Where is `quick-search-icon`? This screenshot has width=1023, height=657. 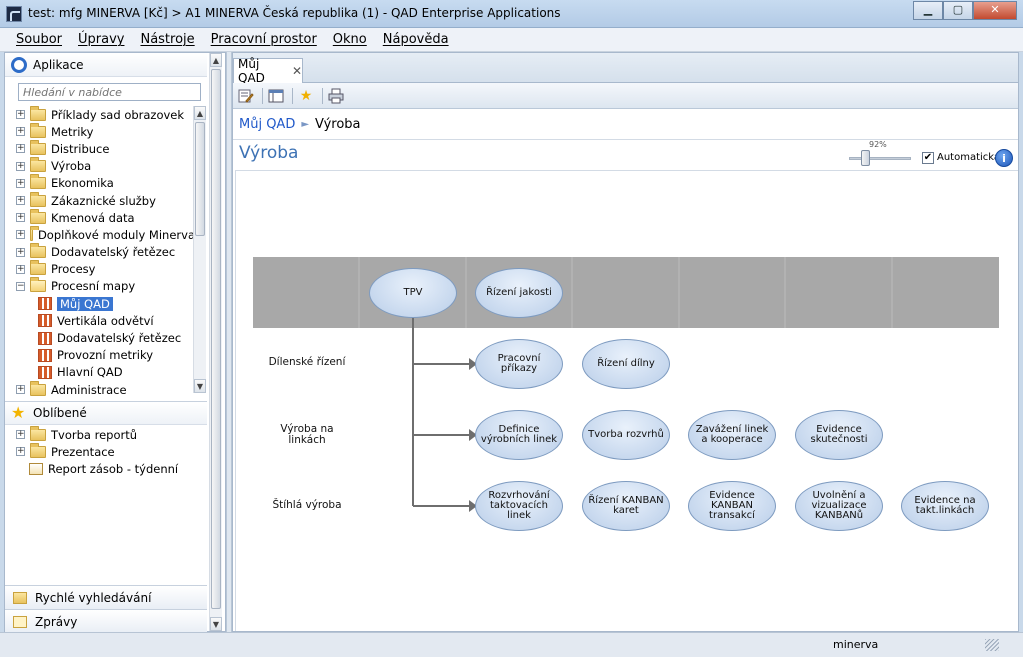 quick-search-icon is located at coordinates (20, 597).